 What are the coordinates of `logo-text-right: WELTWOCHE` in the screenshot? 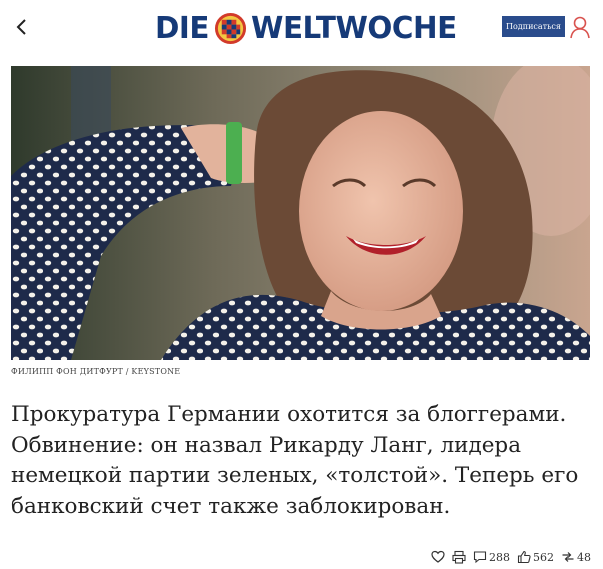 It's located at (354, 28).